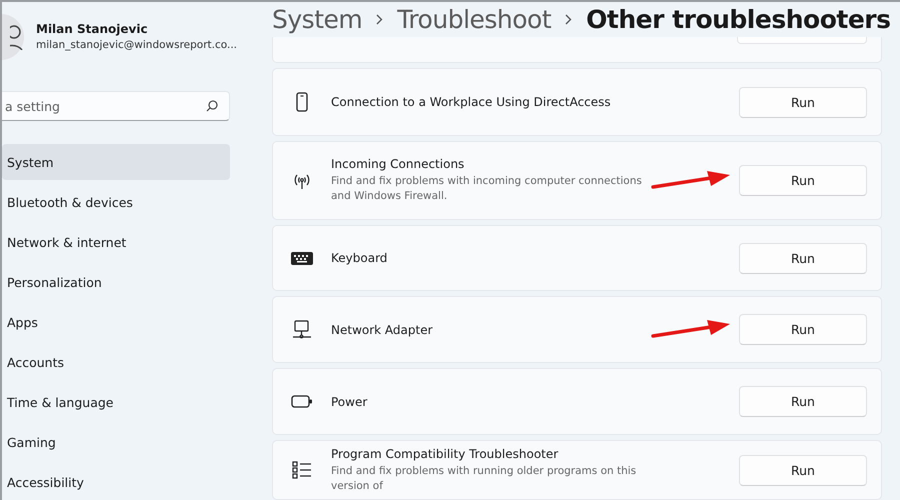 The image size is (900, 500). Describe the element at coordinates (116, 162) in the screenshot. I see `nav-item: System` at that location.